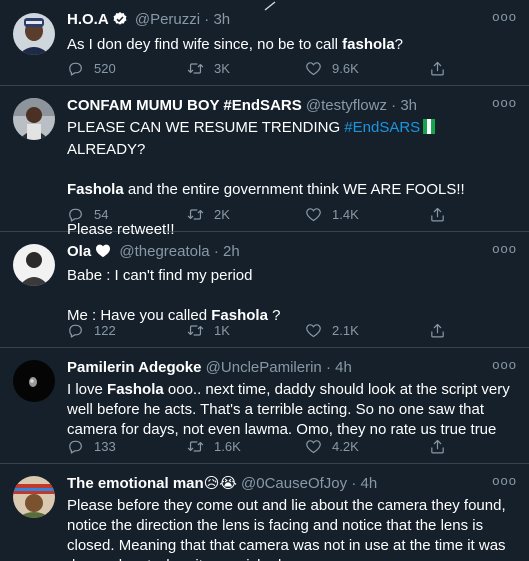 Image resolution: width=529 pixels, height=561 pixels. I want to click on tweet-header: Pamilerin Adegoke @UnclePamilerin · 4h, so click(291, 368).